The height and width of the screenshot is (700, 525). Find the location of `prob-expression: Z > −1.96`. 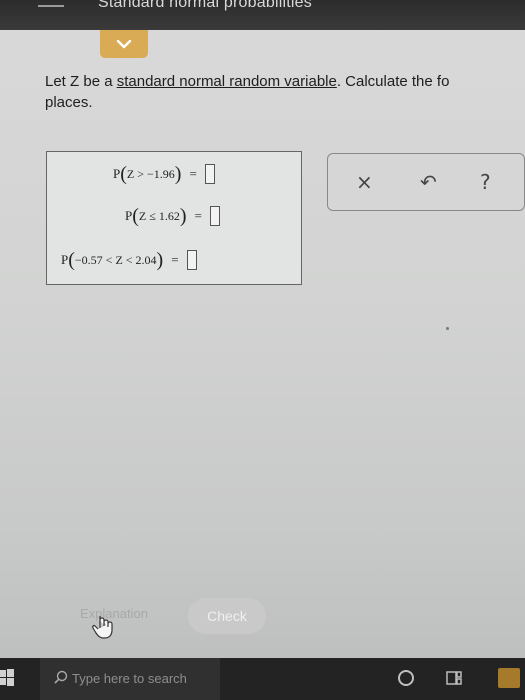

prob-expression: Z > −1.96 is located at coordinates (150, 173).